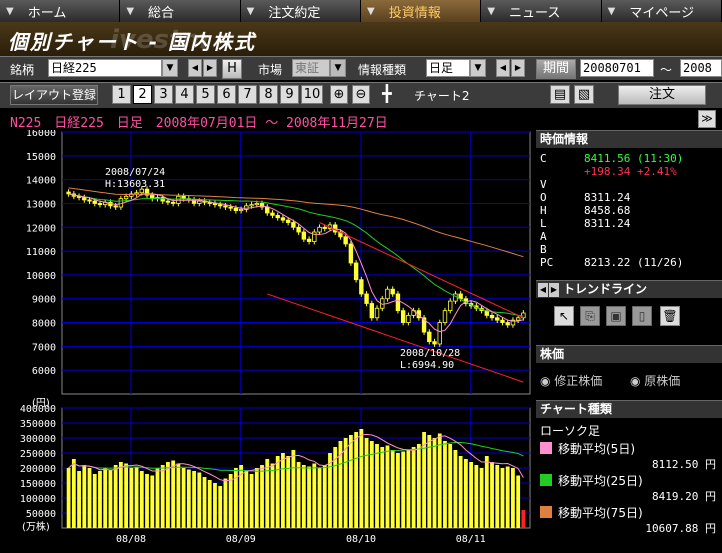 The height and width of the screenshot is (553, 722). Describe the element at coordinates (478, 68) in the screenshot. I see `info-type-dropdown-arrow-icon: ▼` at that location.